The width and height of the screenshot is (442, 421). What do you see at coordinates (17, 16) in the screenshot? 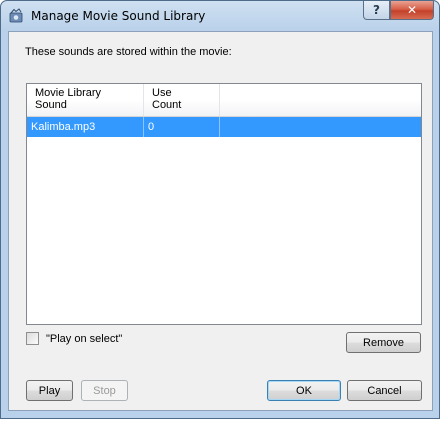
I see `app-icon` at bounding box center [17, 16].